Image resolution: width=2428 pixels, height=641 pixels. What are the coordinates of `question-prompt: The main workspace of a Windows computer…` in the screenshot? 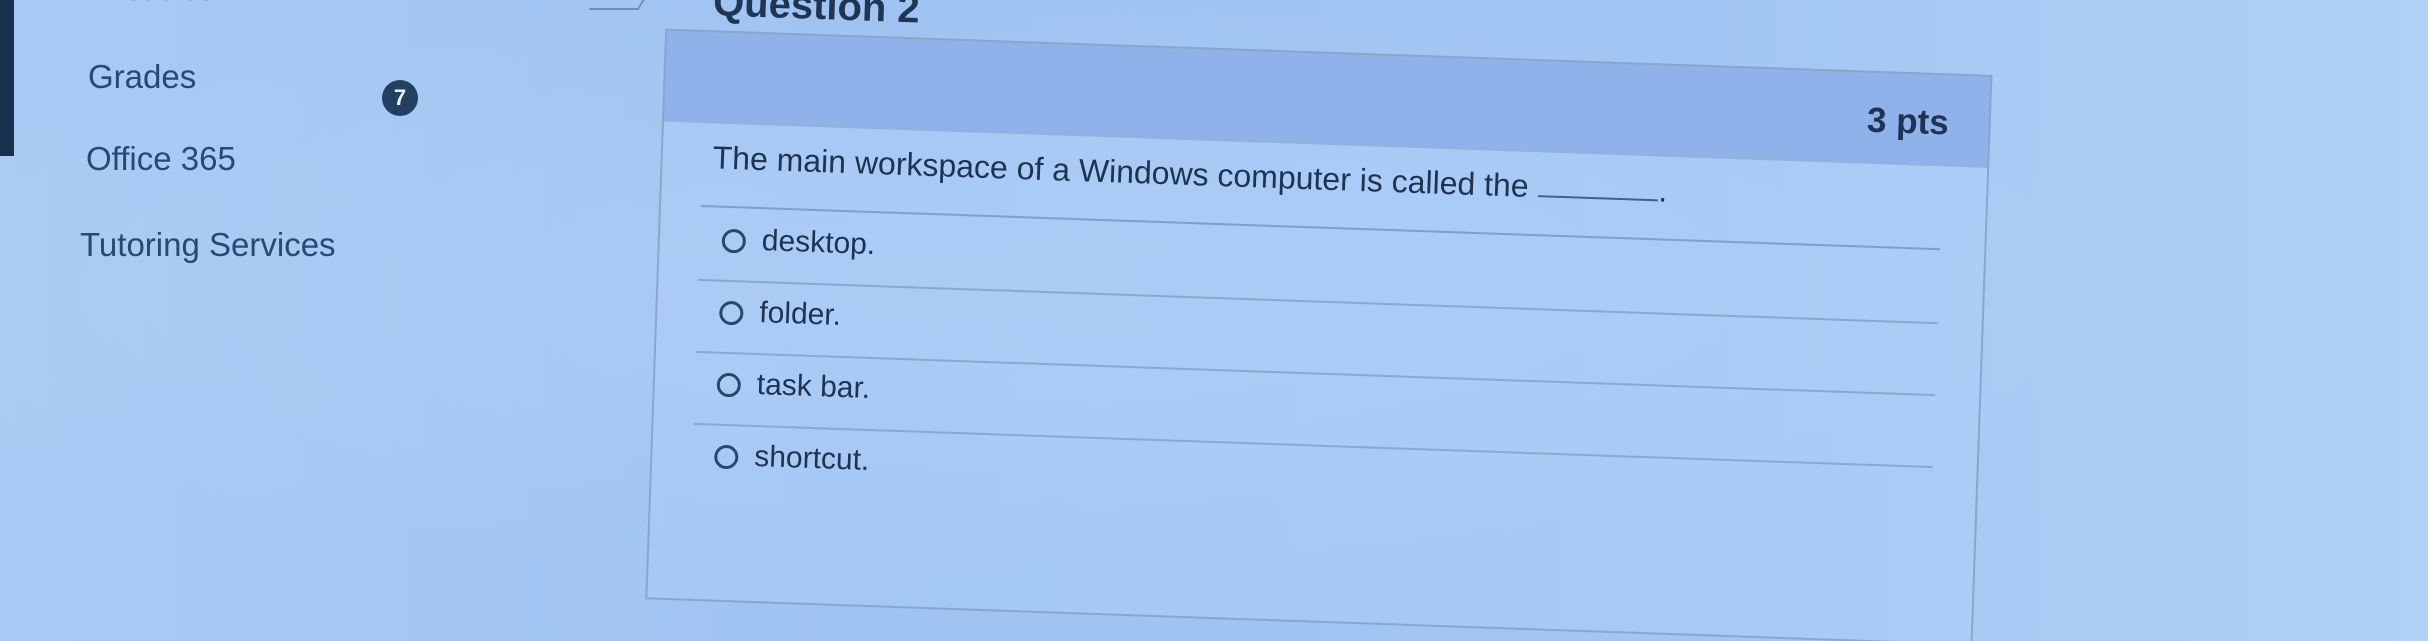 It's located at (1190, 174).